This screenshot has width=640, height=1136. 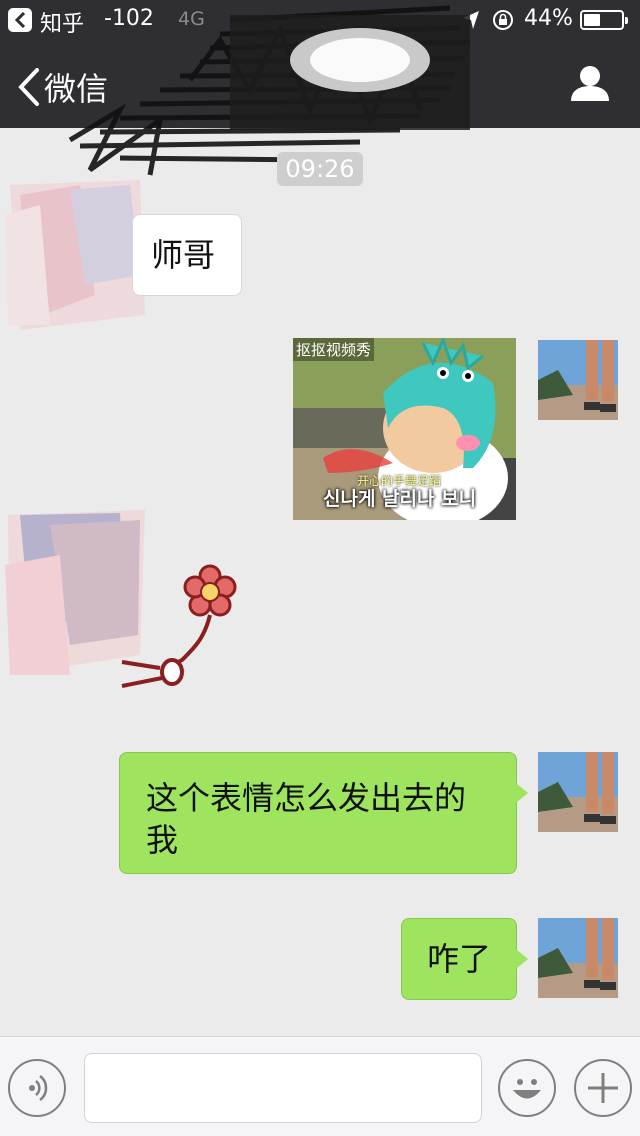 What do you see at coordinates (334, 349) in the screenshot?
I see `image-watermark: 抠抠视频秀` at bounding box center [334, 349].